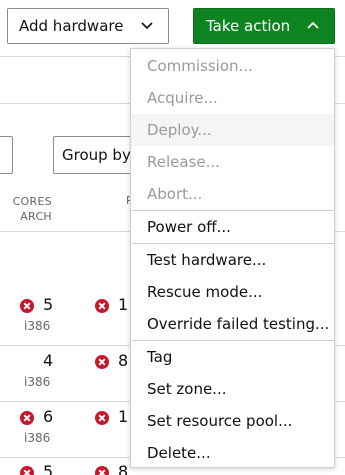 Image resolution: width=345 pixels, height=475 pixels. I want to click on group-by-label: Group by, so click(96, 155).